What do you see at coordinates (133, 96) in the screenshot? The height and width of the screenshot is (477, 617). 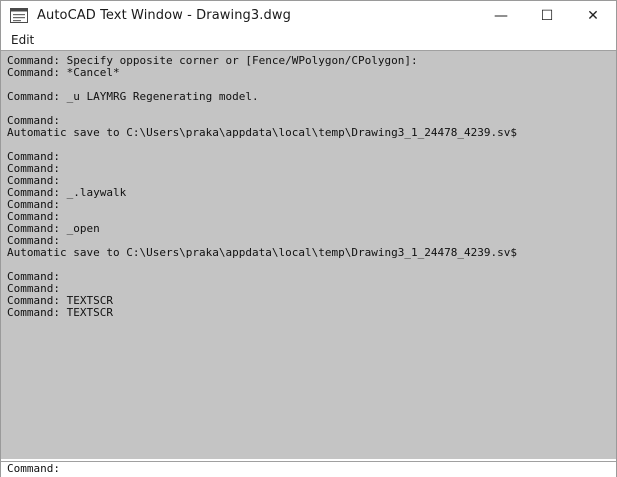 I see `history-line: Command: _u LAYMRG Regenerating model.` at bounding box center [133, 96].